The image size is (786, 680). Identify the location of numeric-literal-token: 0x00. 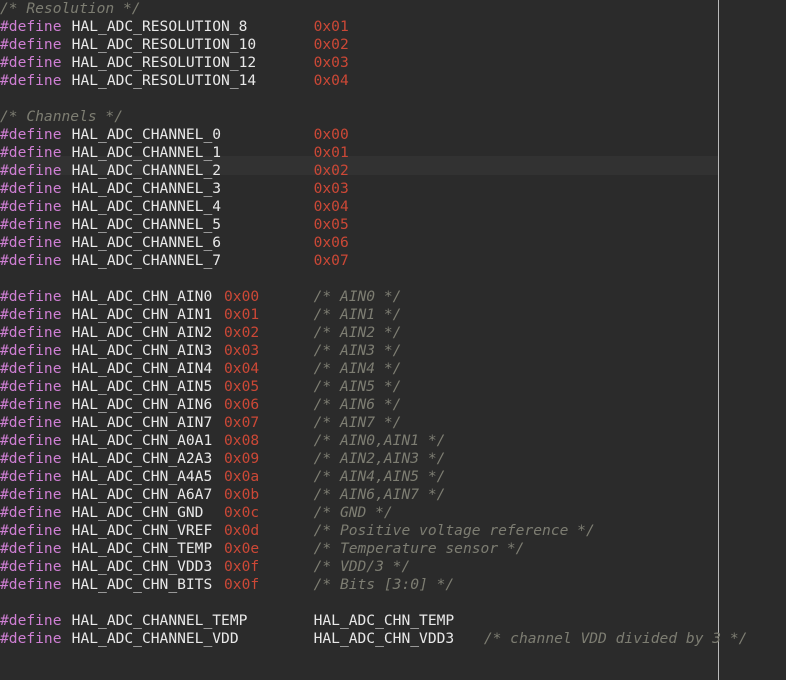
(331, 134).